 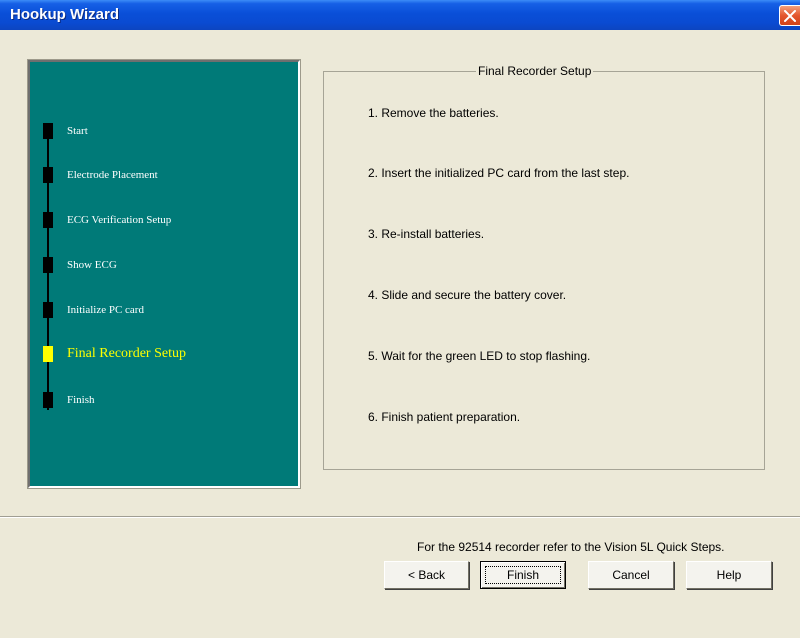 I want to click on back-button: < Back, so click(x=426, y=575).